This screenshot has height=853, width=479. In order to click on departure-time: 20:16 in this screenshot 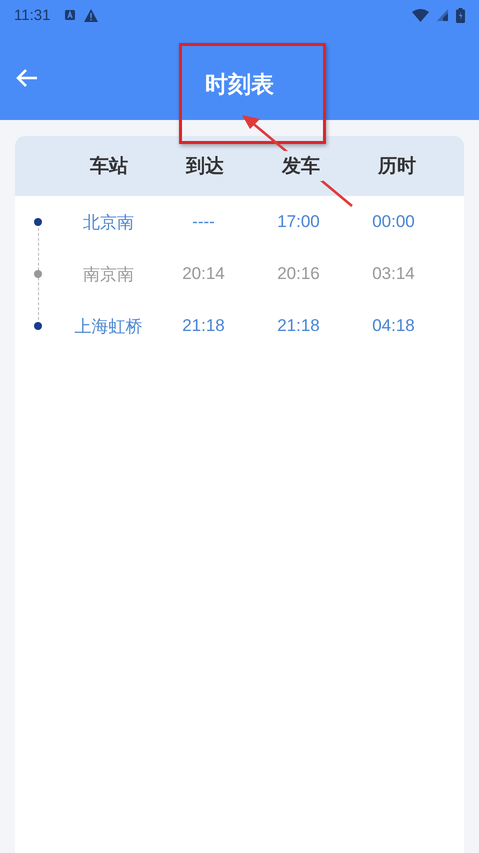, I will do `click(298, 274)`.